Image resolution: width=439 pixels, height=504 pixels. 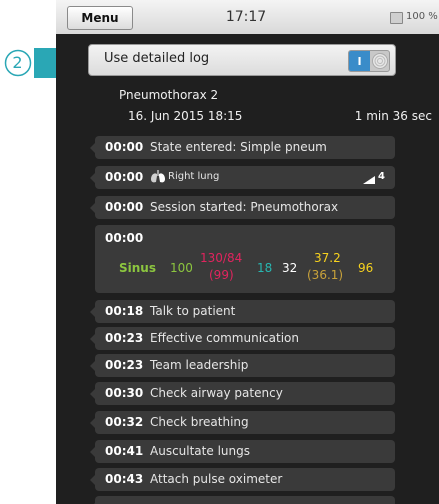 I want to click on entry-time: 00:41, so click(x=124, y=451).